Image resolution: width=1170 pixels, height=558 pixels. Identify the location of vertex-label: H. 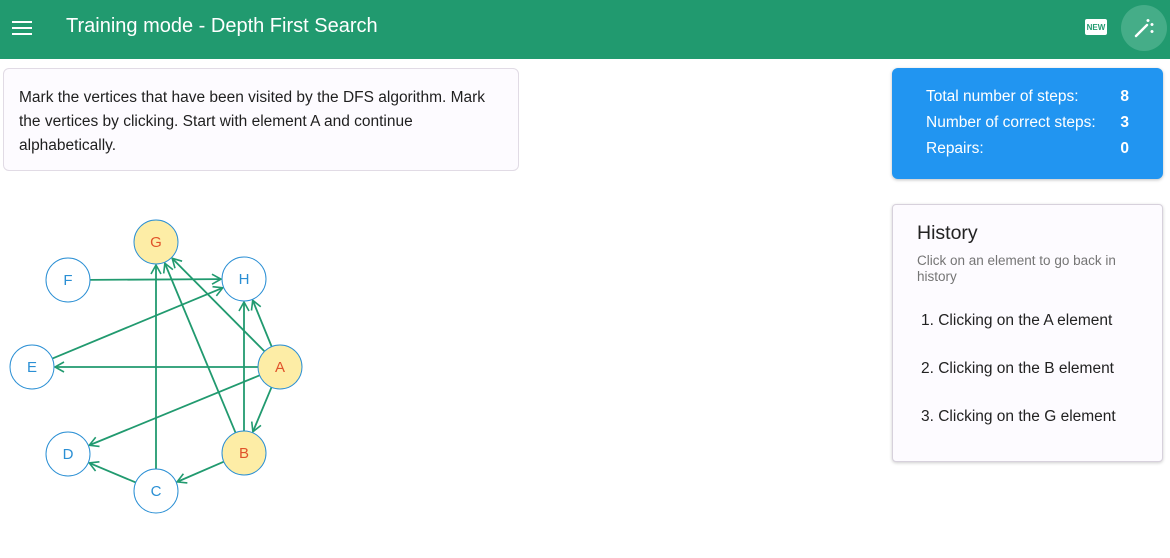
(244, 279).